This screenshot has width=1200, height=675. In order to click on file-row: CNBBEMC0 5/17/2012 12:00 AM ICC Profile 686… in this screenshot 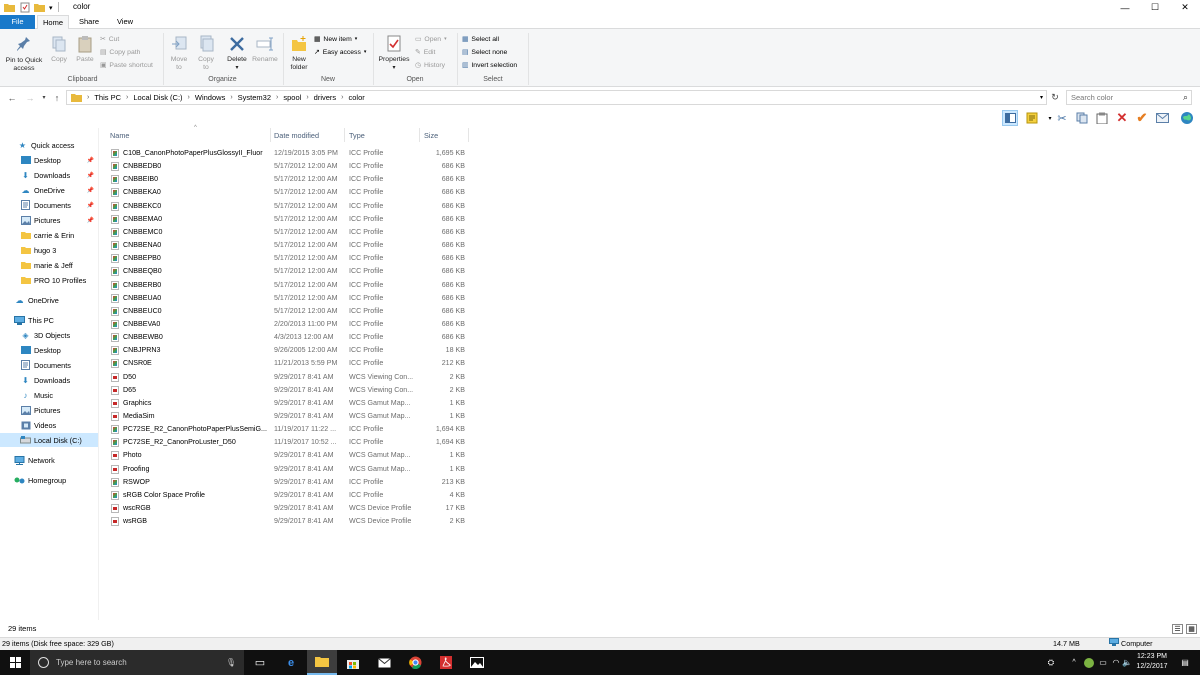, I will do `click(289, 232)`.